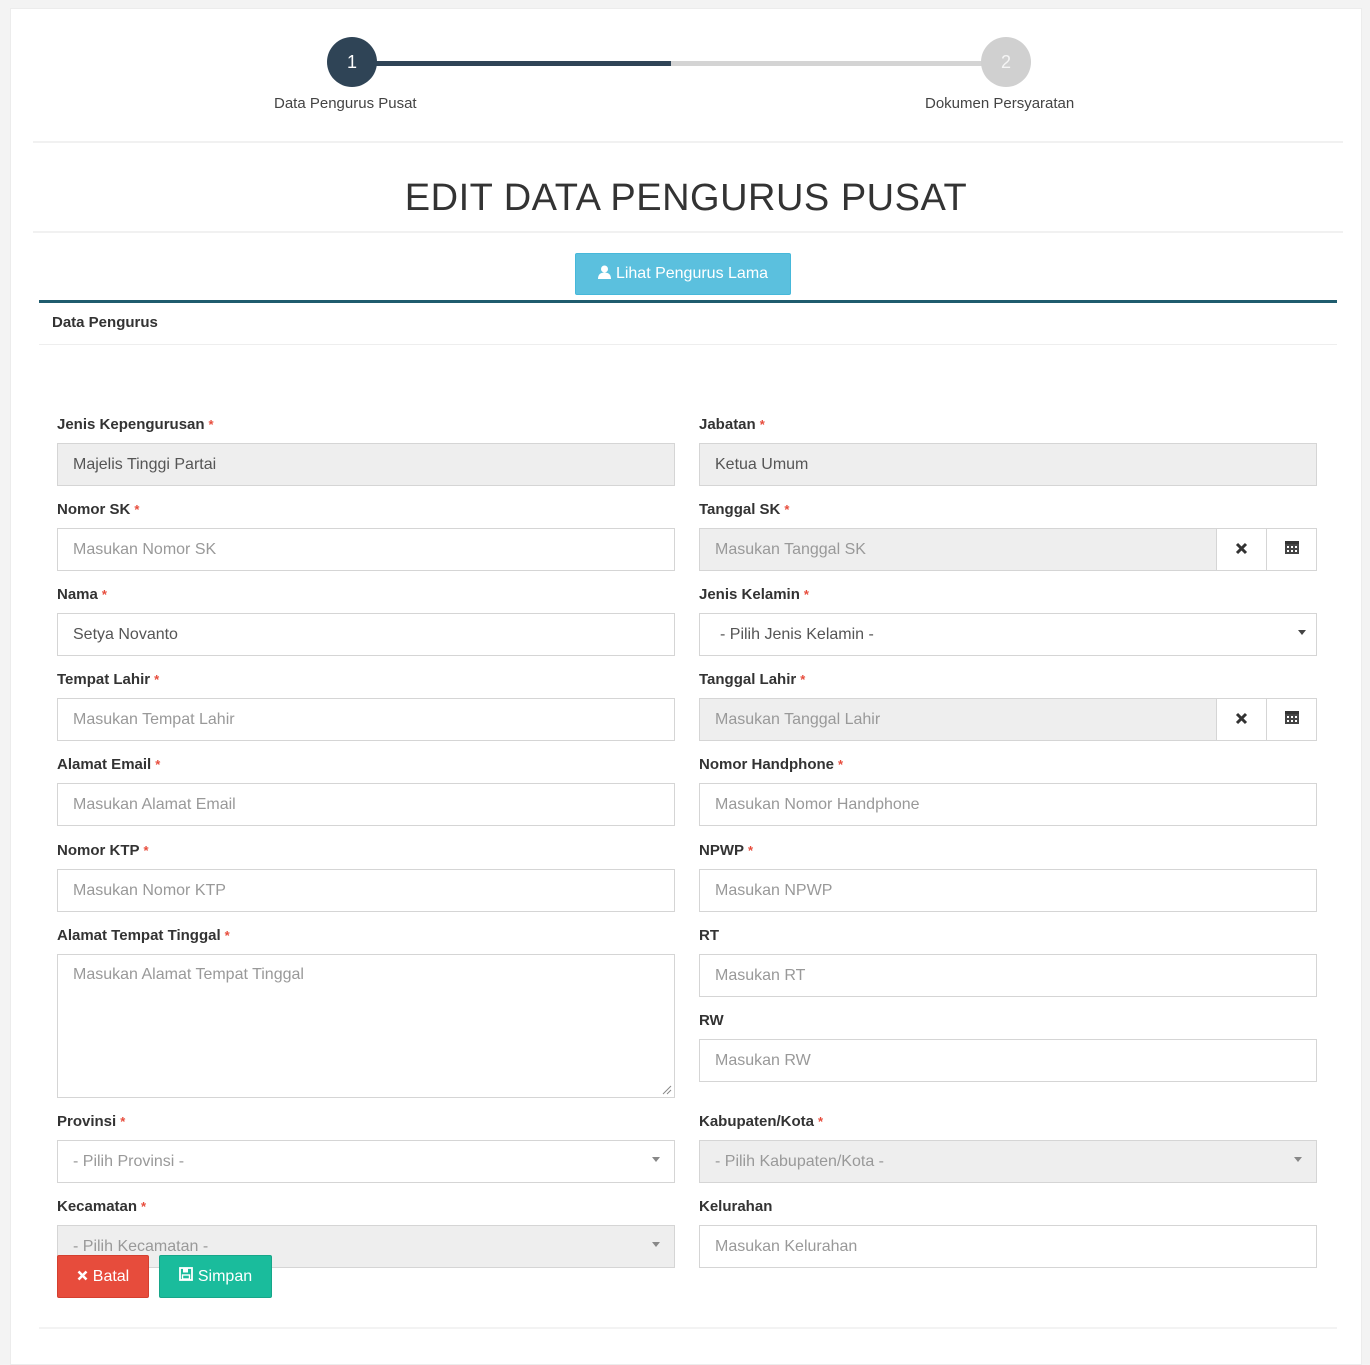 This screenshot has height=1365, width=1370. I want to click on resize-handle-icon, so click(667, 1090).